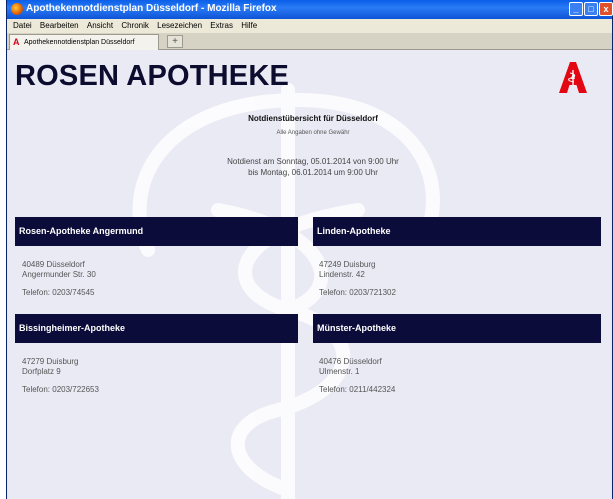 The width and height of the screenshot is (613, 499). Describe the element at coordinates (342, 274) in the screenshot. I see `pharmacy-street: Lindenstr. 42` at that location.